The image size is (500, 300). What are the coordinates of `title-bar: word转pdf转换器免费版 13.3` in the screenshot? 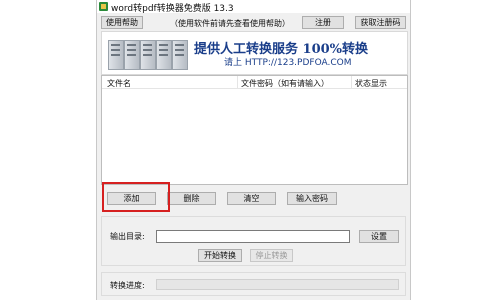 It's located at (253, 7).